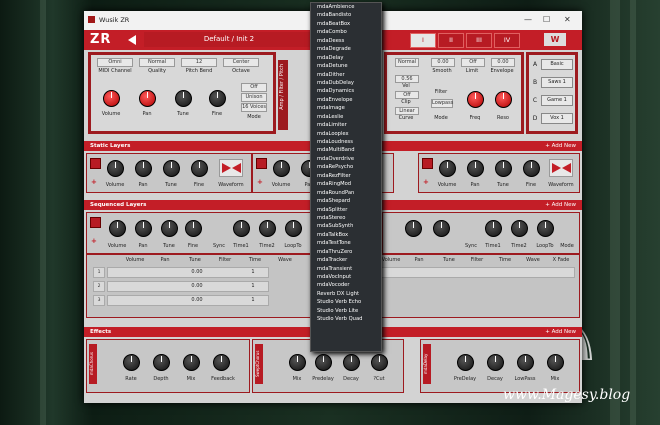  I want to click on reso-knob, so click(503, 99).